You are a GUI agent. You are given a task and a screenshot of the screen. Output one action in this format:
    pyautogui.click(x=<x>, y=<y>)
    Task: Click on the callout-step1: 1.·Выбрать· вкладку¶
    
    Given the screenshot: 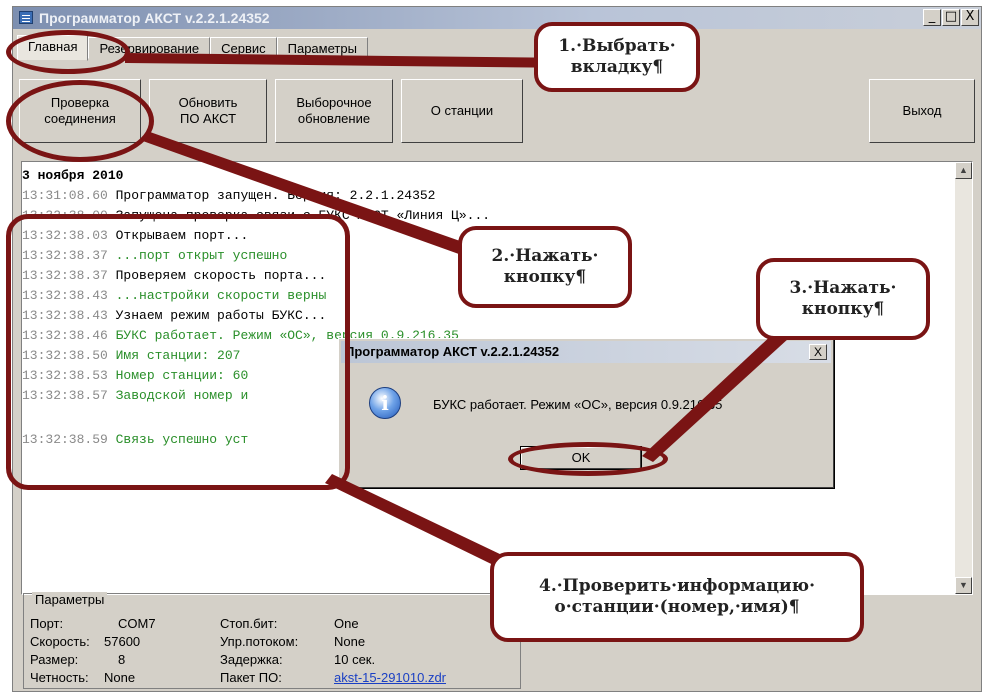 What is the action you would take?
    pyautogui.click(x=617, y=57)
    